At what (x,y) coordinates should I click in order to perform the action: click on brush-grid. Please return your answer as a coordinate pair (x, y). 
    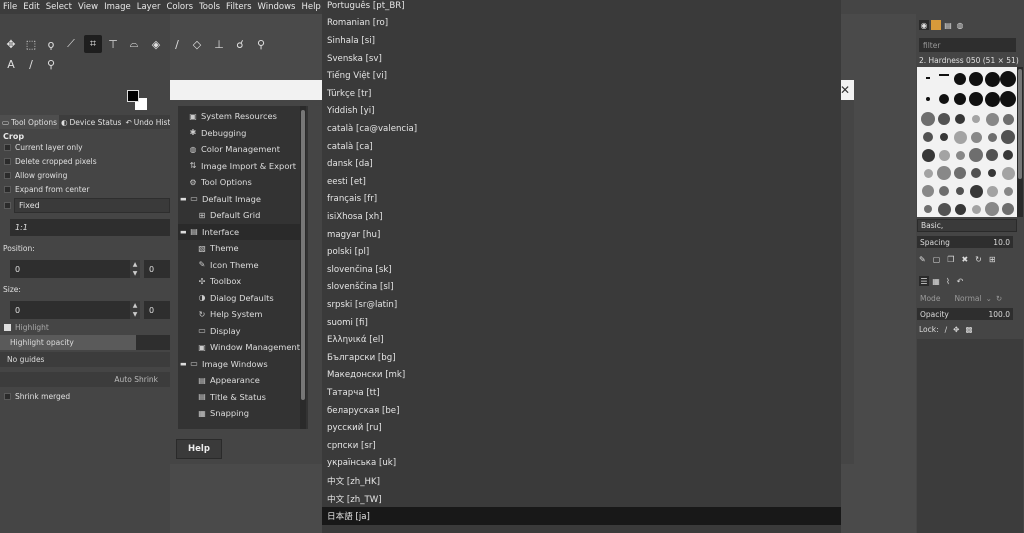
    Looking at the image, I should click on (967, 142).